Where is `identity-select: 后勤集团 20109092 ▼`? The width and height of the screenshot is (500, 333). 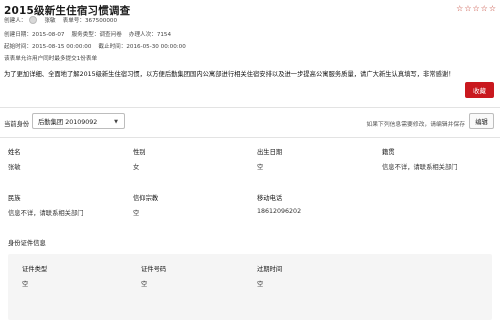
identity-select: 后勤集团 20109092 ▼ is located at coordinates (78, 121).